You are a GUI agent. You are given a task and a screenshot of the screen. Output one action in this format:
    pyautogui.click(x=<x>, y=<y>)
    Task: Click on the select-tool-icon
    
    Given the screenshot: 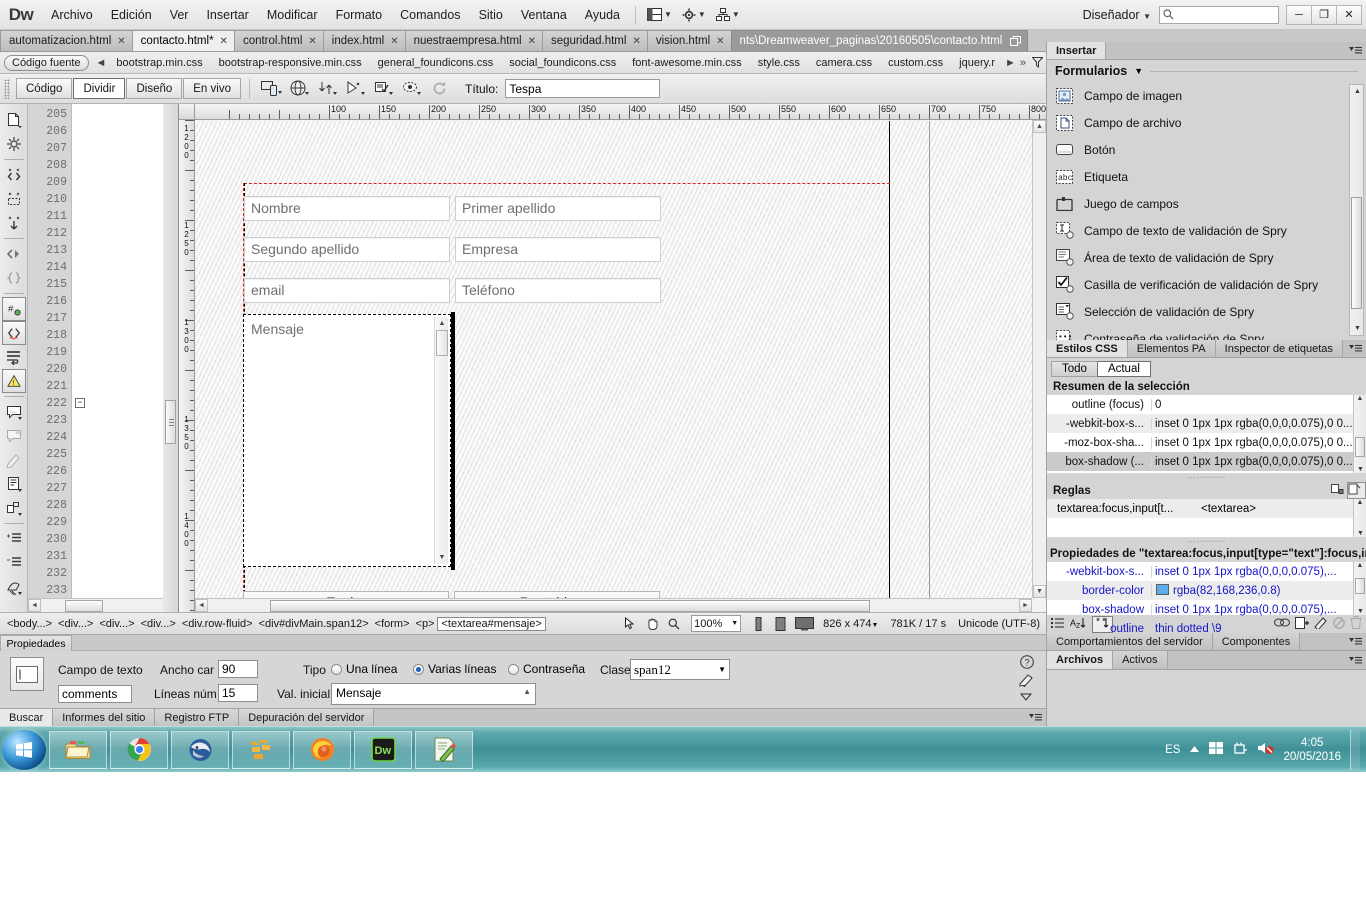 What is the action you would take?
    pyautogui.click(x=630, y=624)
    